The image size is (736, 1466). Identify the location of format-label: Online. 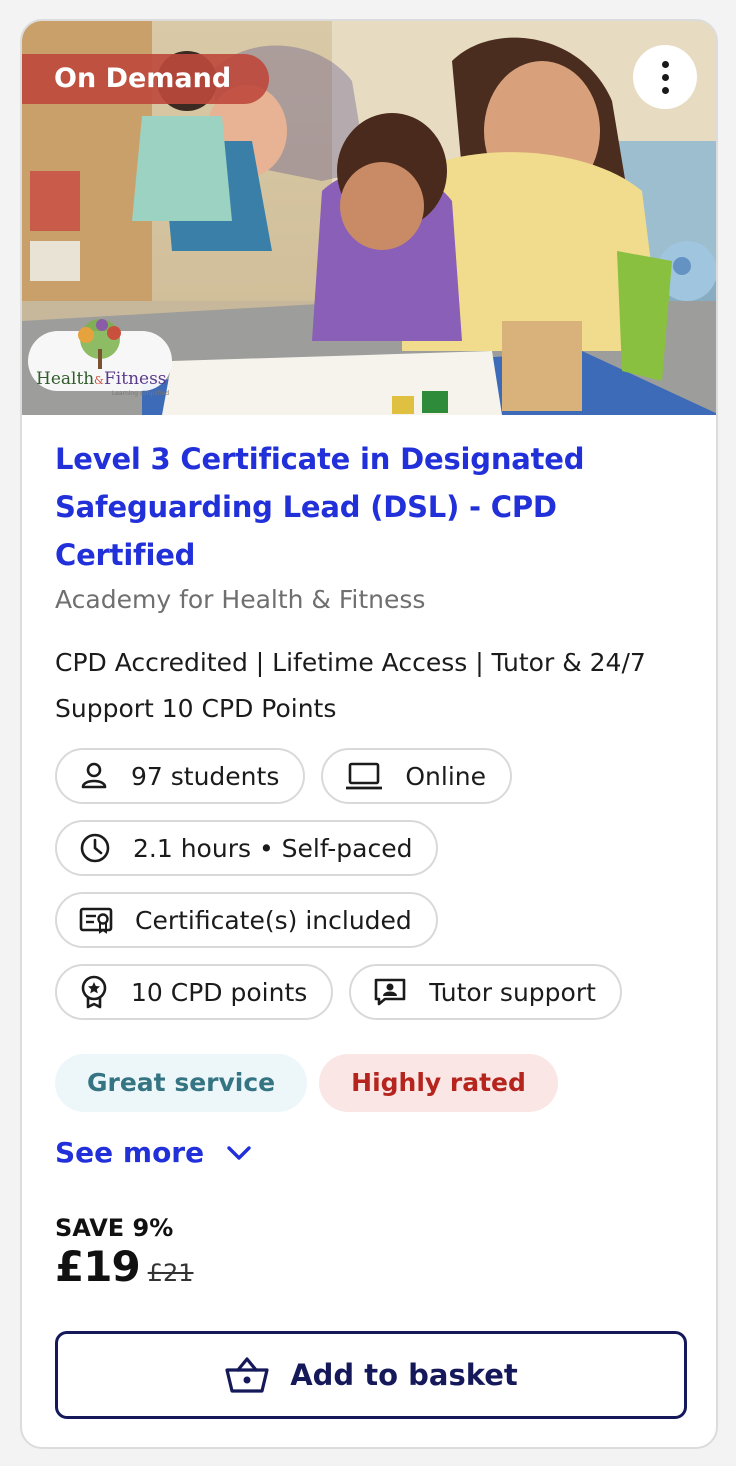
(445, 776).